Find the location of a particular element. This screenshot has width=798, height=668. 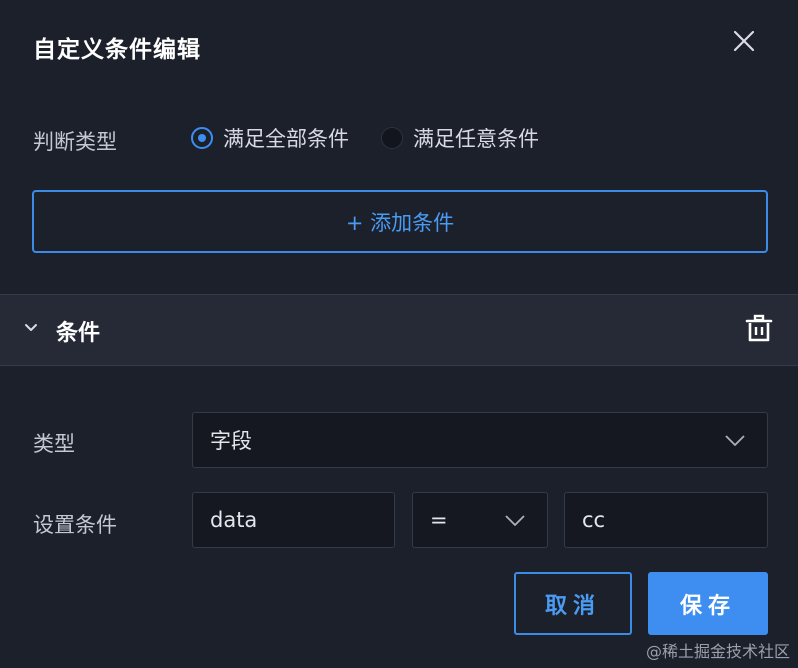

radio-match-all: 满足全部条件 is located at coordinates (270, 138).